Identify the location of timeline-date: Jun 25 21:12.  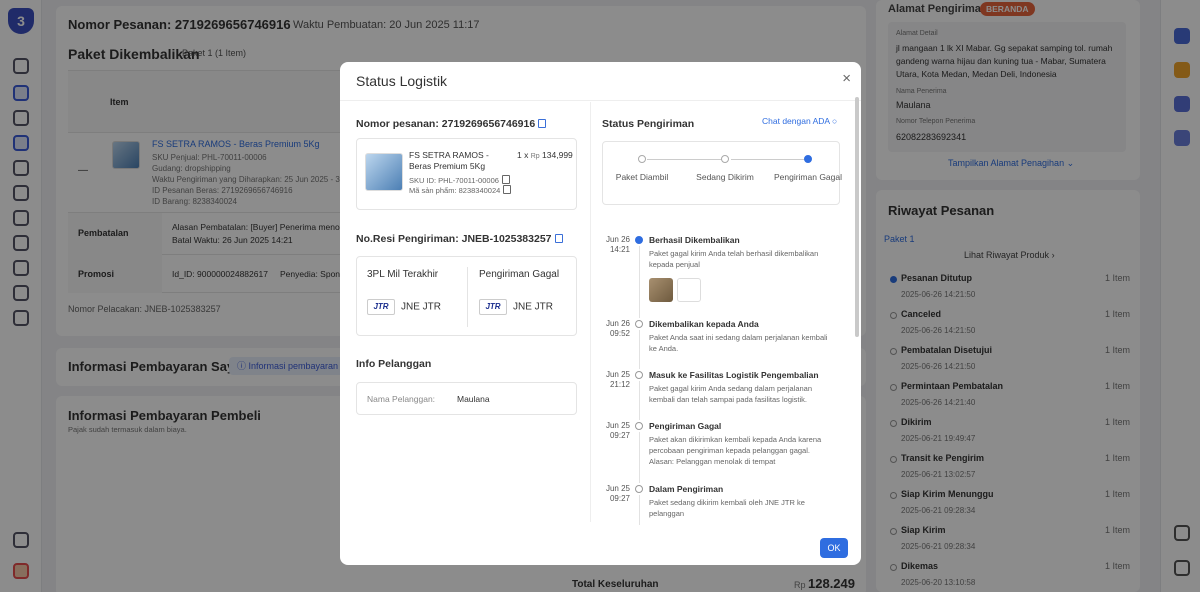
(616, 380).